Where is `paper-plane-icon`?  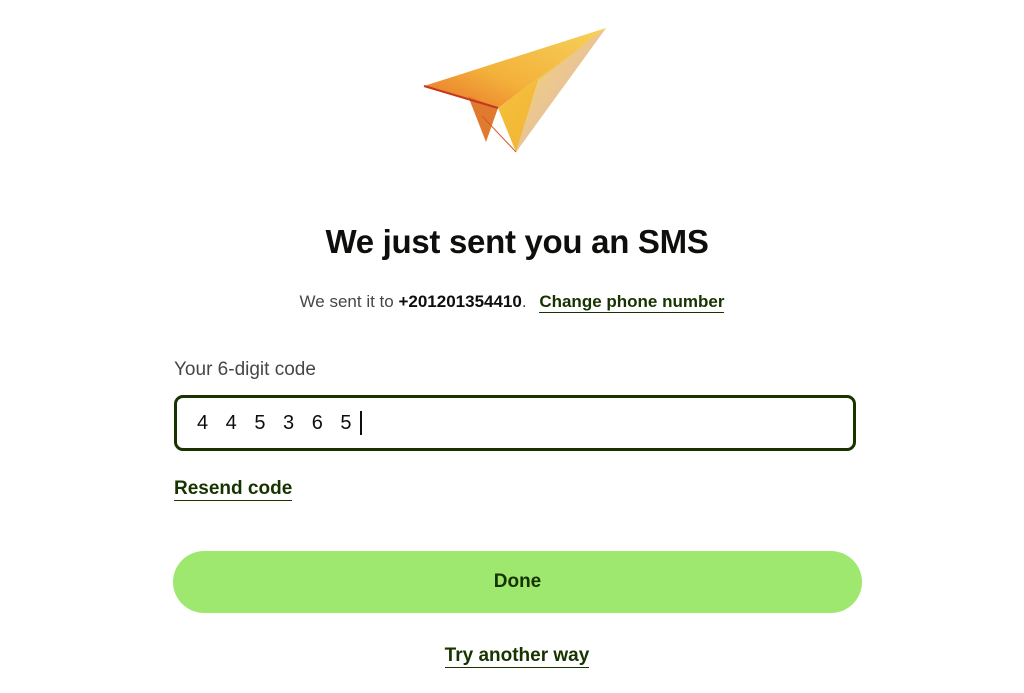
paper-plane-icon is located at coordinates (514, 90).